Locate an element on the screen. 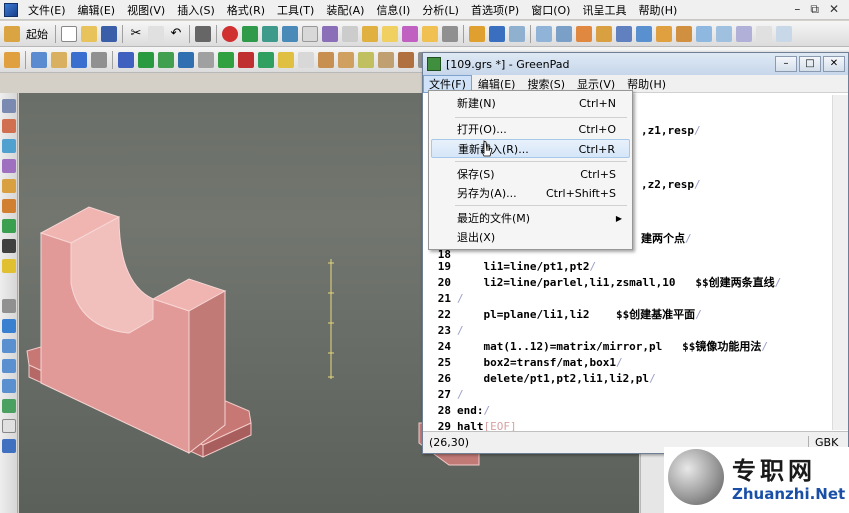  menu-item-save: 保存(S) Ctrl+S is located at coordinates (530, 174).